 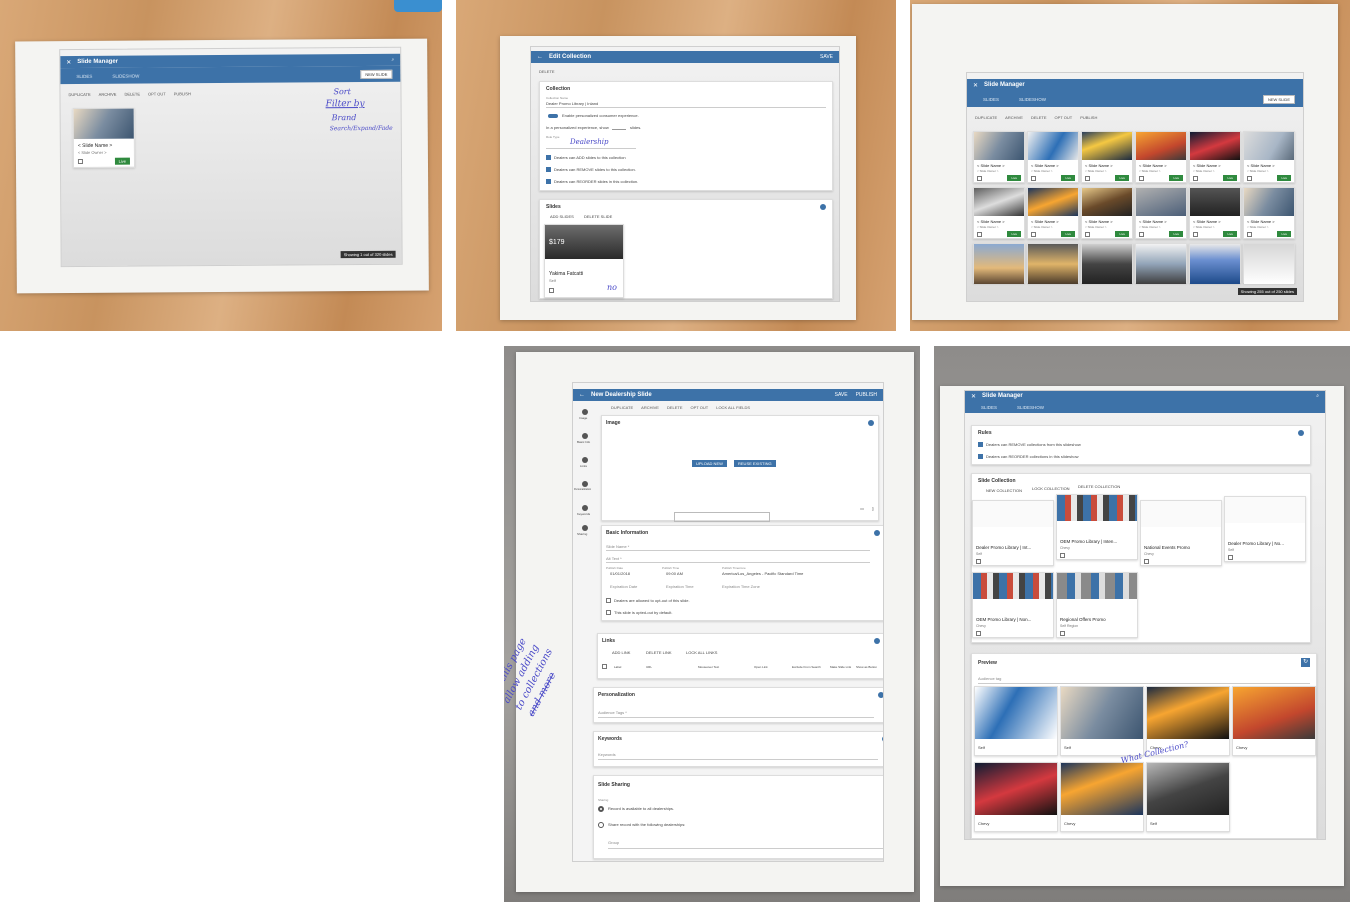 I want to click on nav-dot-sharing, so click(x=585, y=528).